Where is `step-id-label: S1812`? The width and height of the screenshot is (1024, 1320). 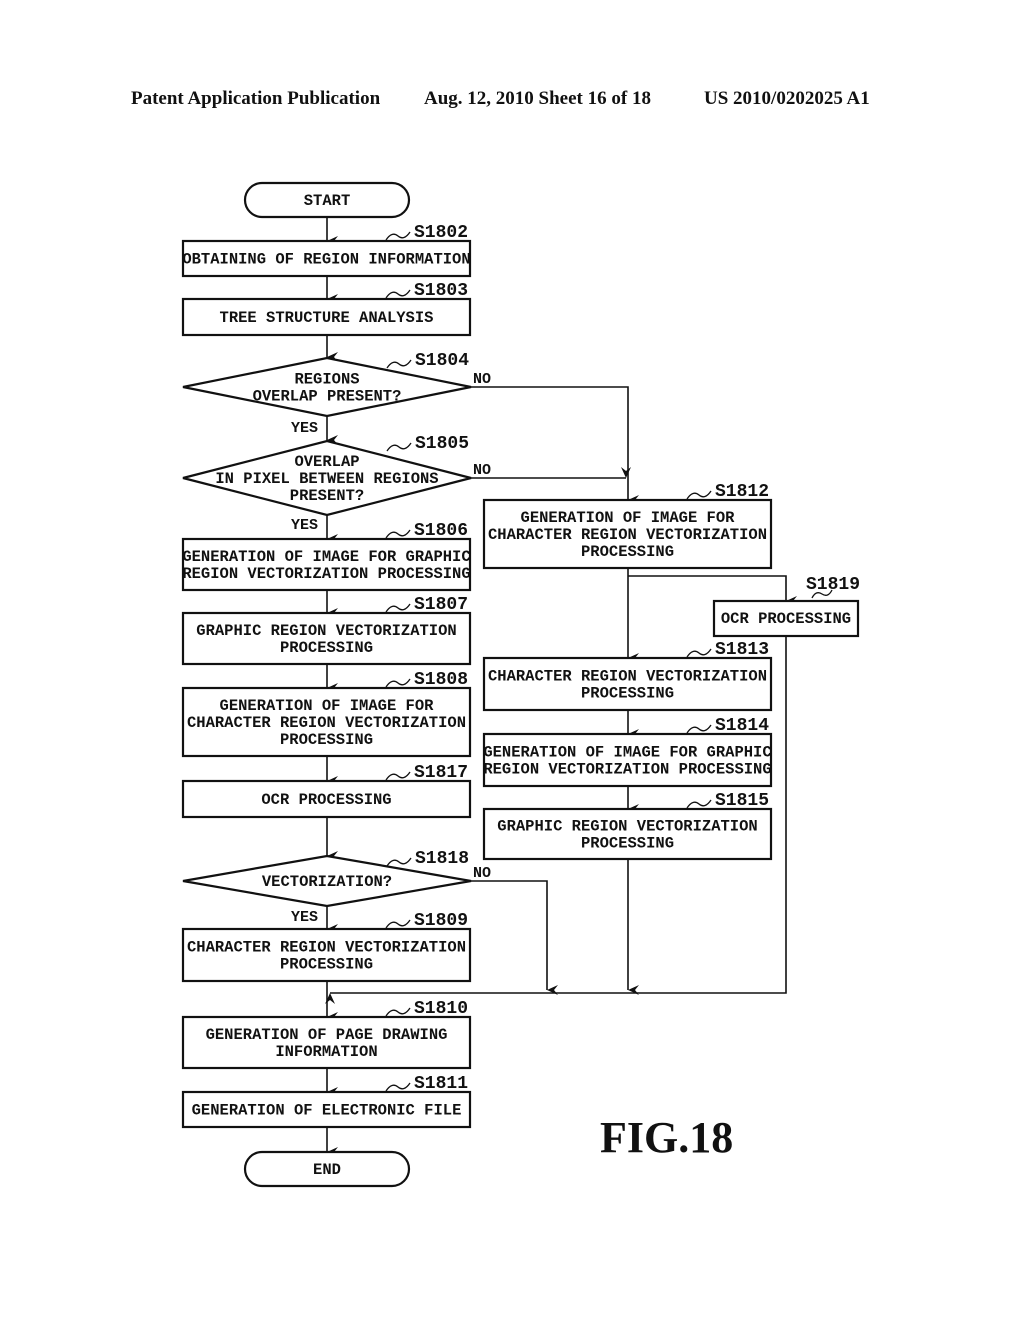 step-id-label: S1812 is located at coordinates (742, 492).